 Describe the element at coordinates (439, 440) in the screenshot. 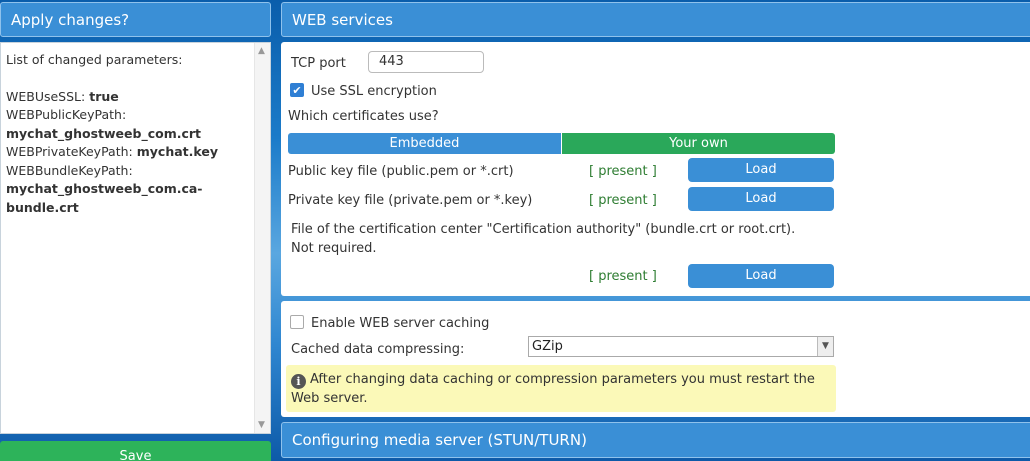

I see `media-server-title: Configuring media server (STUN/TURN)` at that location.